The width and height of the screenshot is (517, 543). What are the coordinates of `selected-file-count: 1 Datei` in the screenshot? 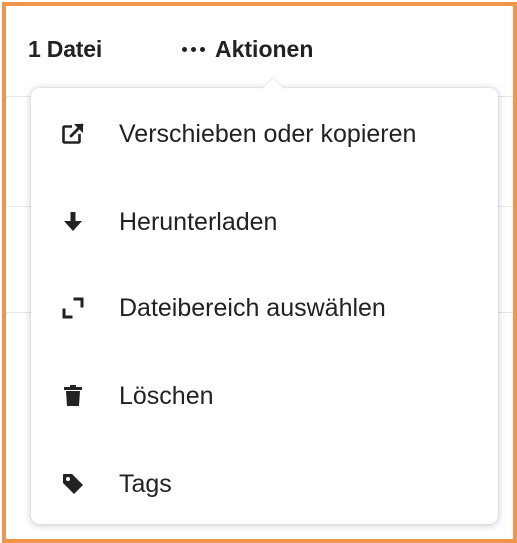 It's located at (65, 49).